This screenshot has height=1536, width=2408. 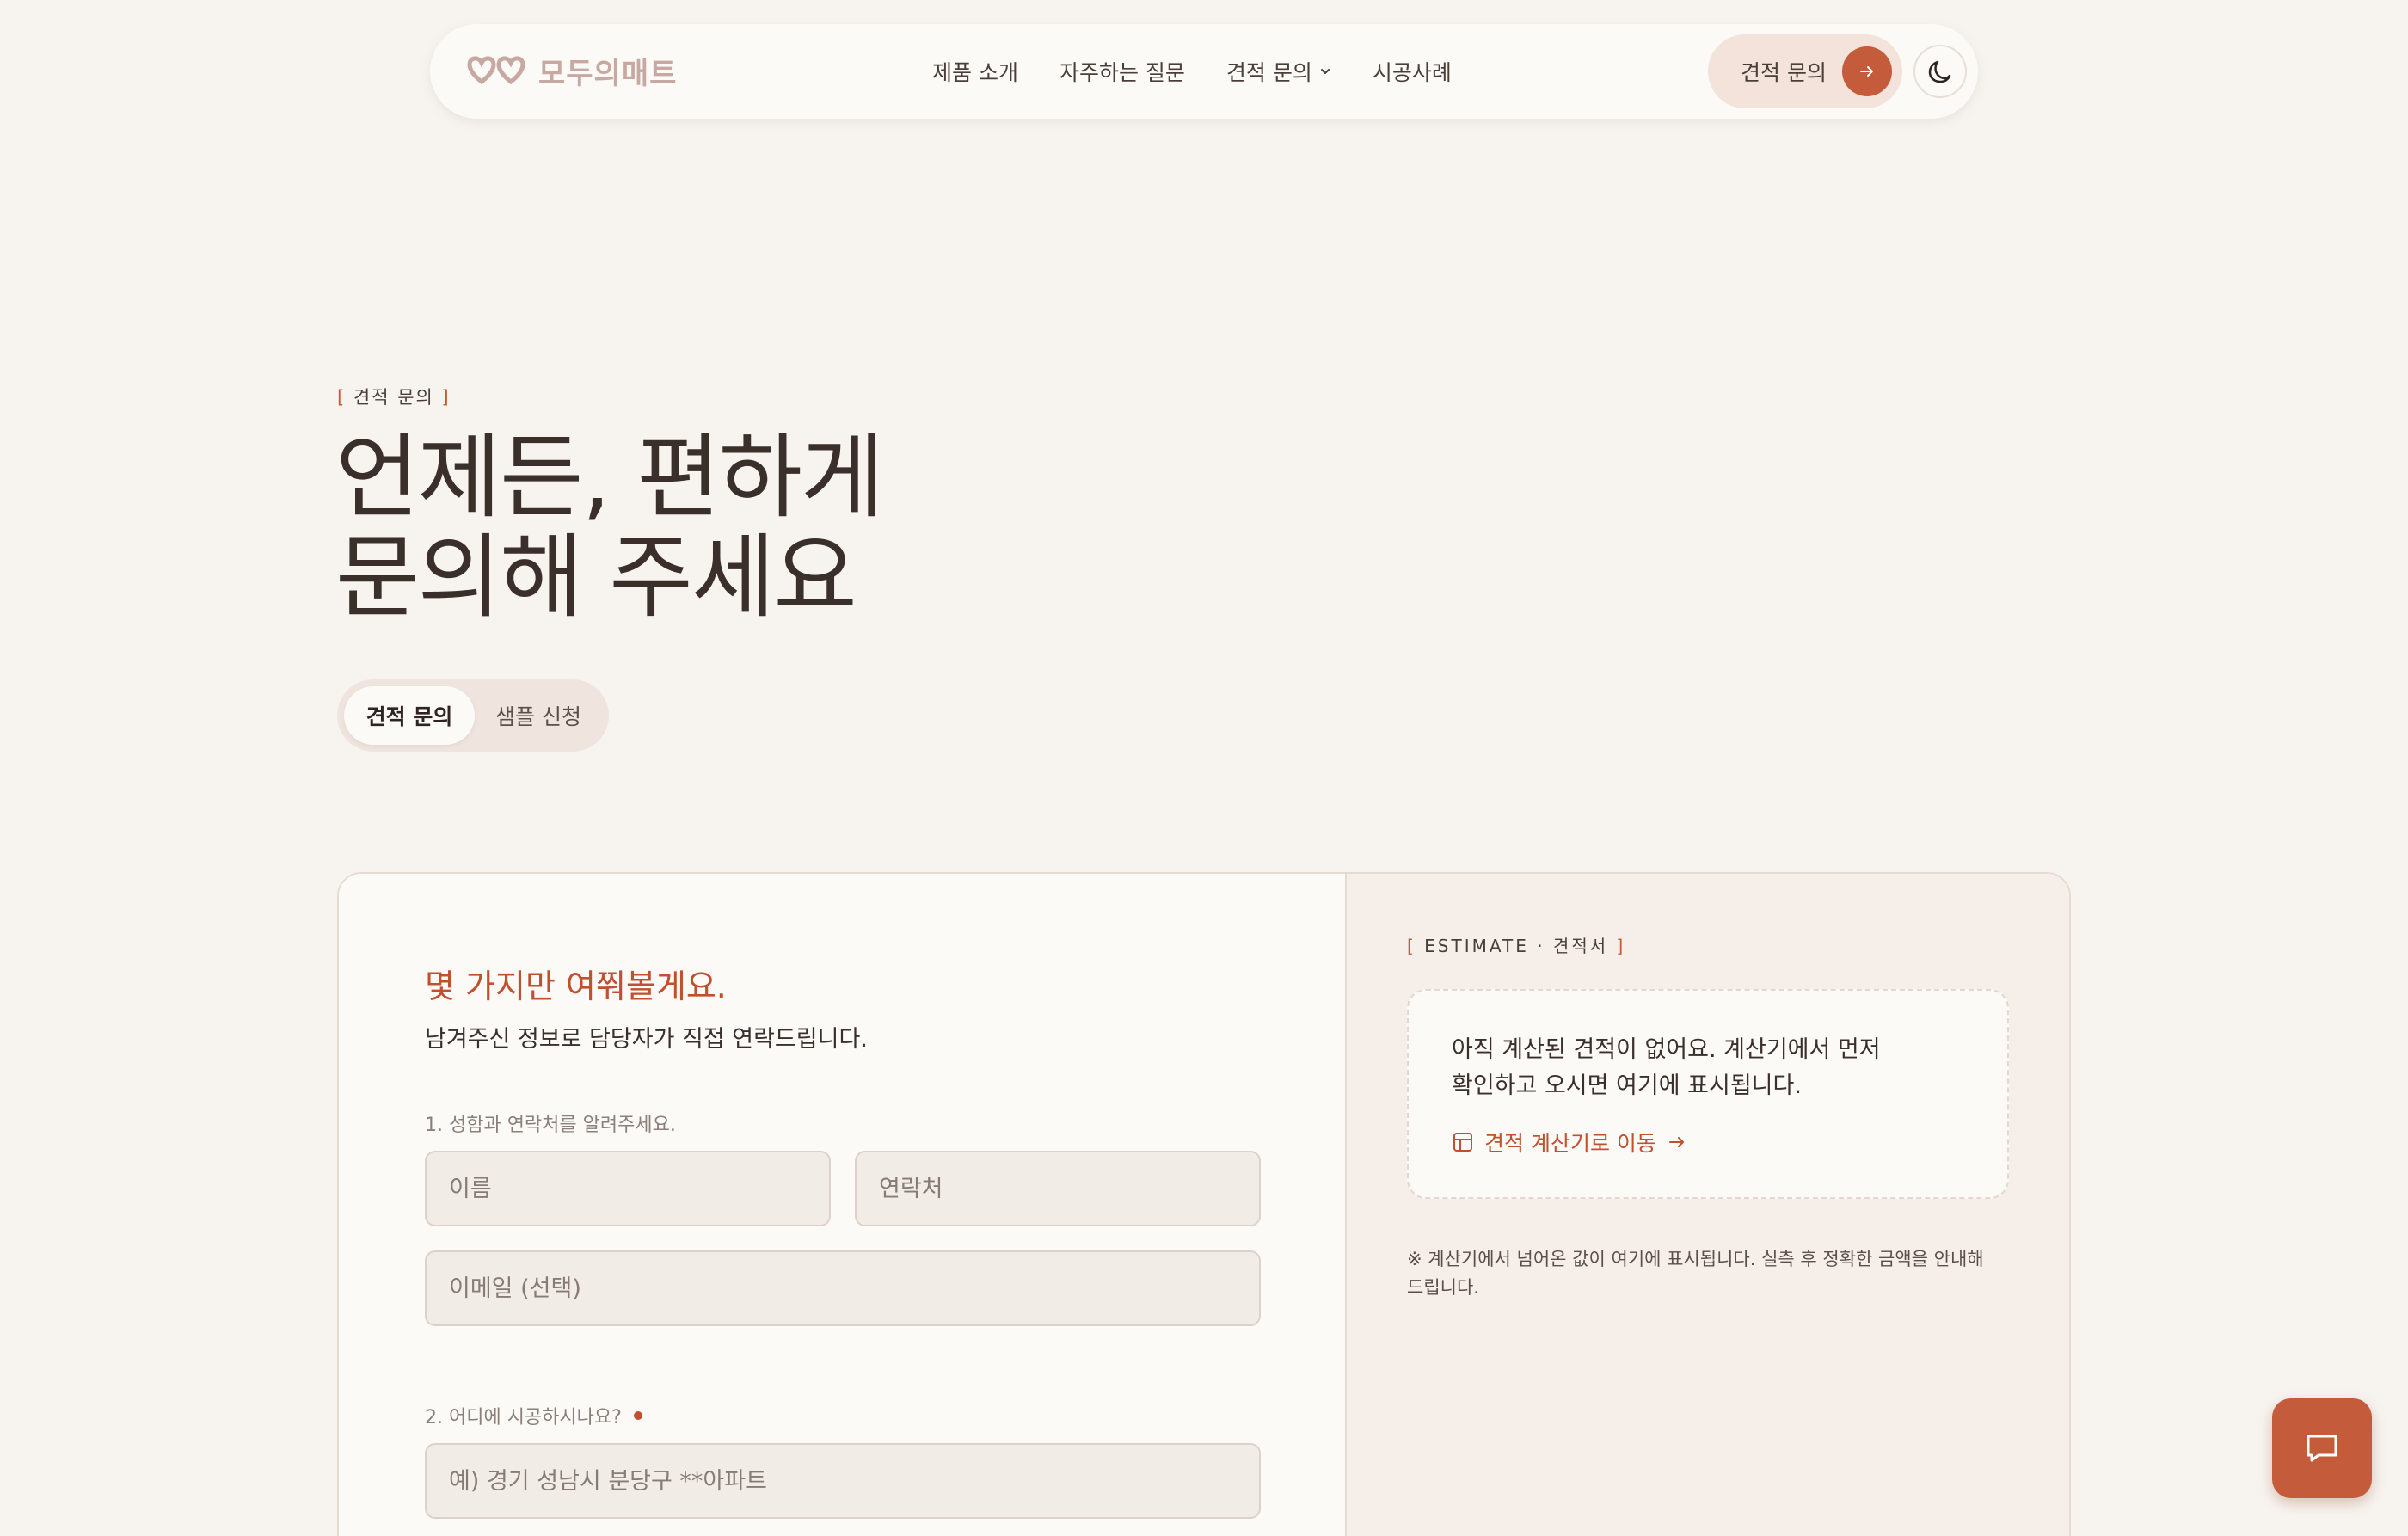 I want to click on go-to-calculator-label: 견적 계산기로 이동, so click(x=1570, y=1143).